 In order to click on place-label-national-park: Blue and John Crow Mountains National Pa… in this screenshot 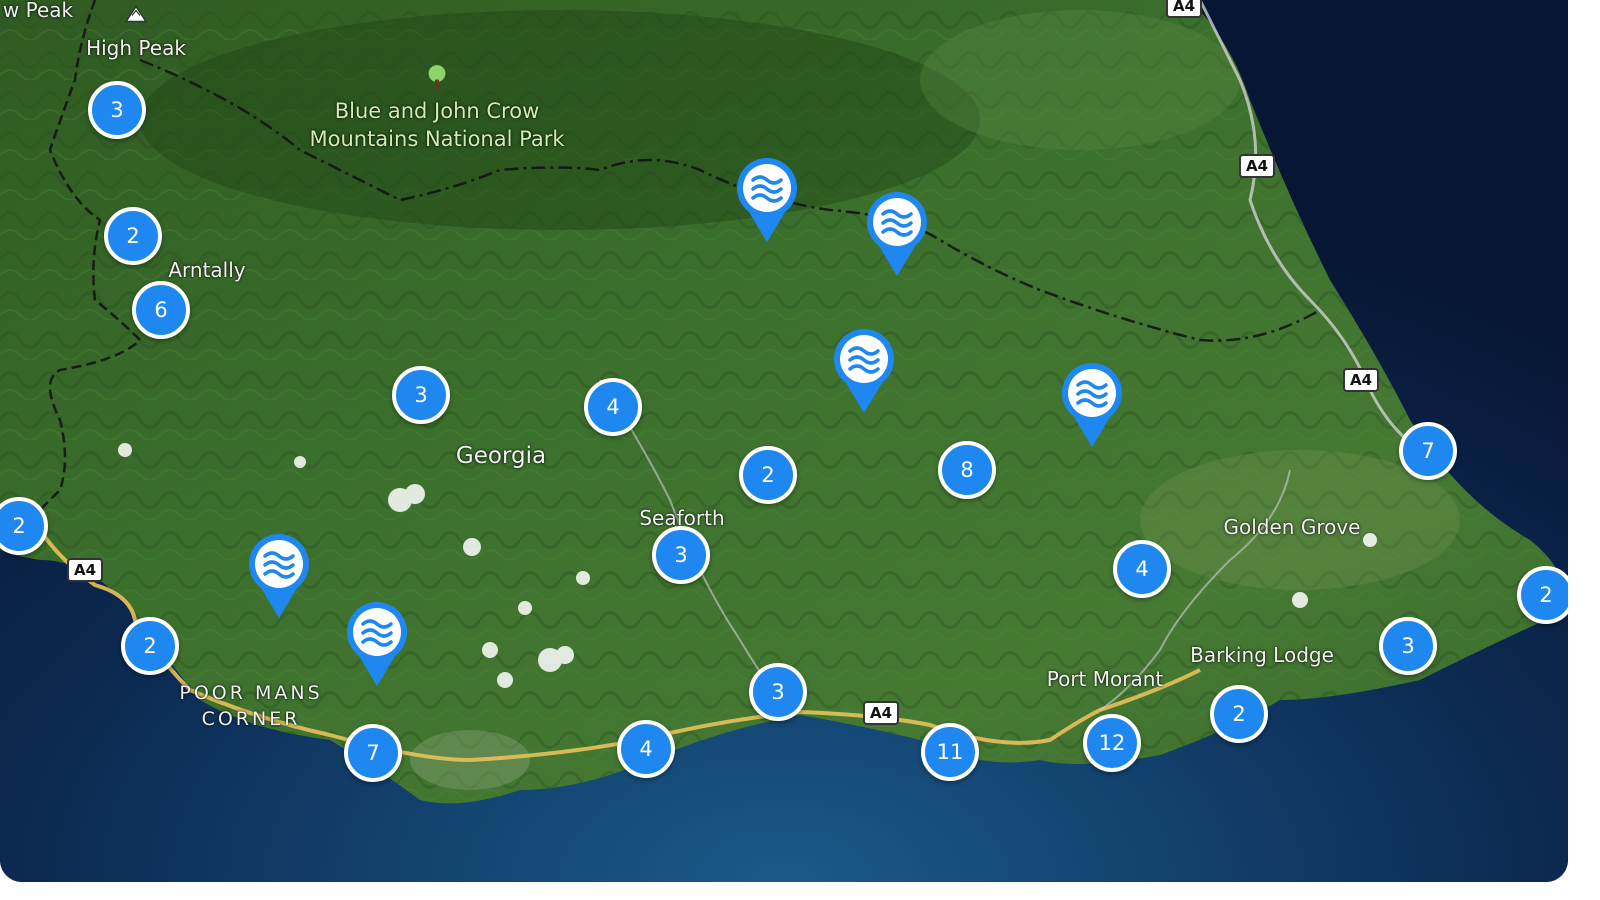, I will do `click(436, 125)`.